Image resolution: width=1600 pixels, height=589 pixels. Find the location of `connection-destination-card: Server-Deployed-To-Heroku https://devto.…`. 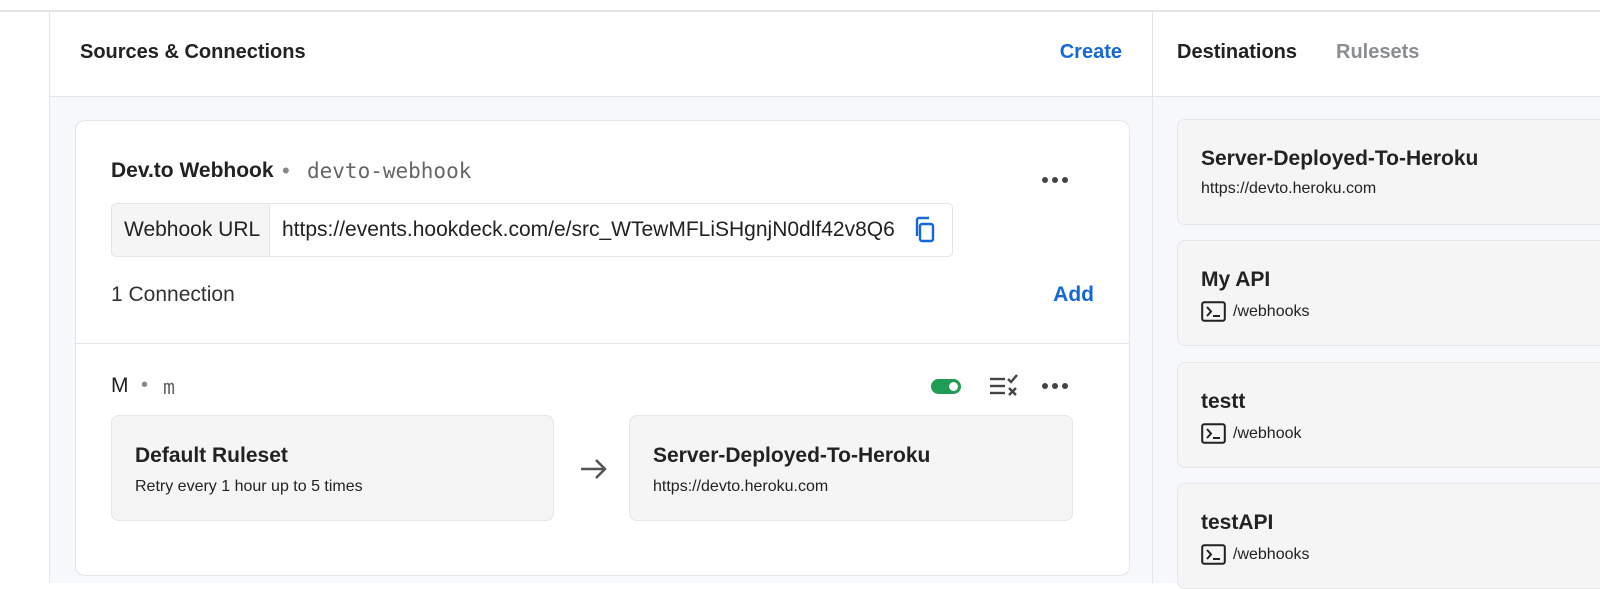

connection-destination-card: Server-Deployed-To-Heroku https://devto.… is located at coordinates (851, 468).